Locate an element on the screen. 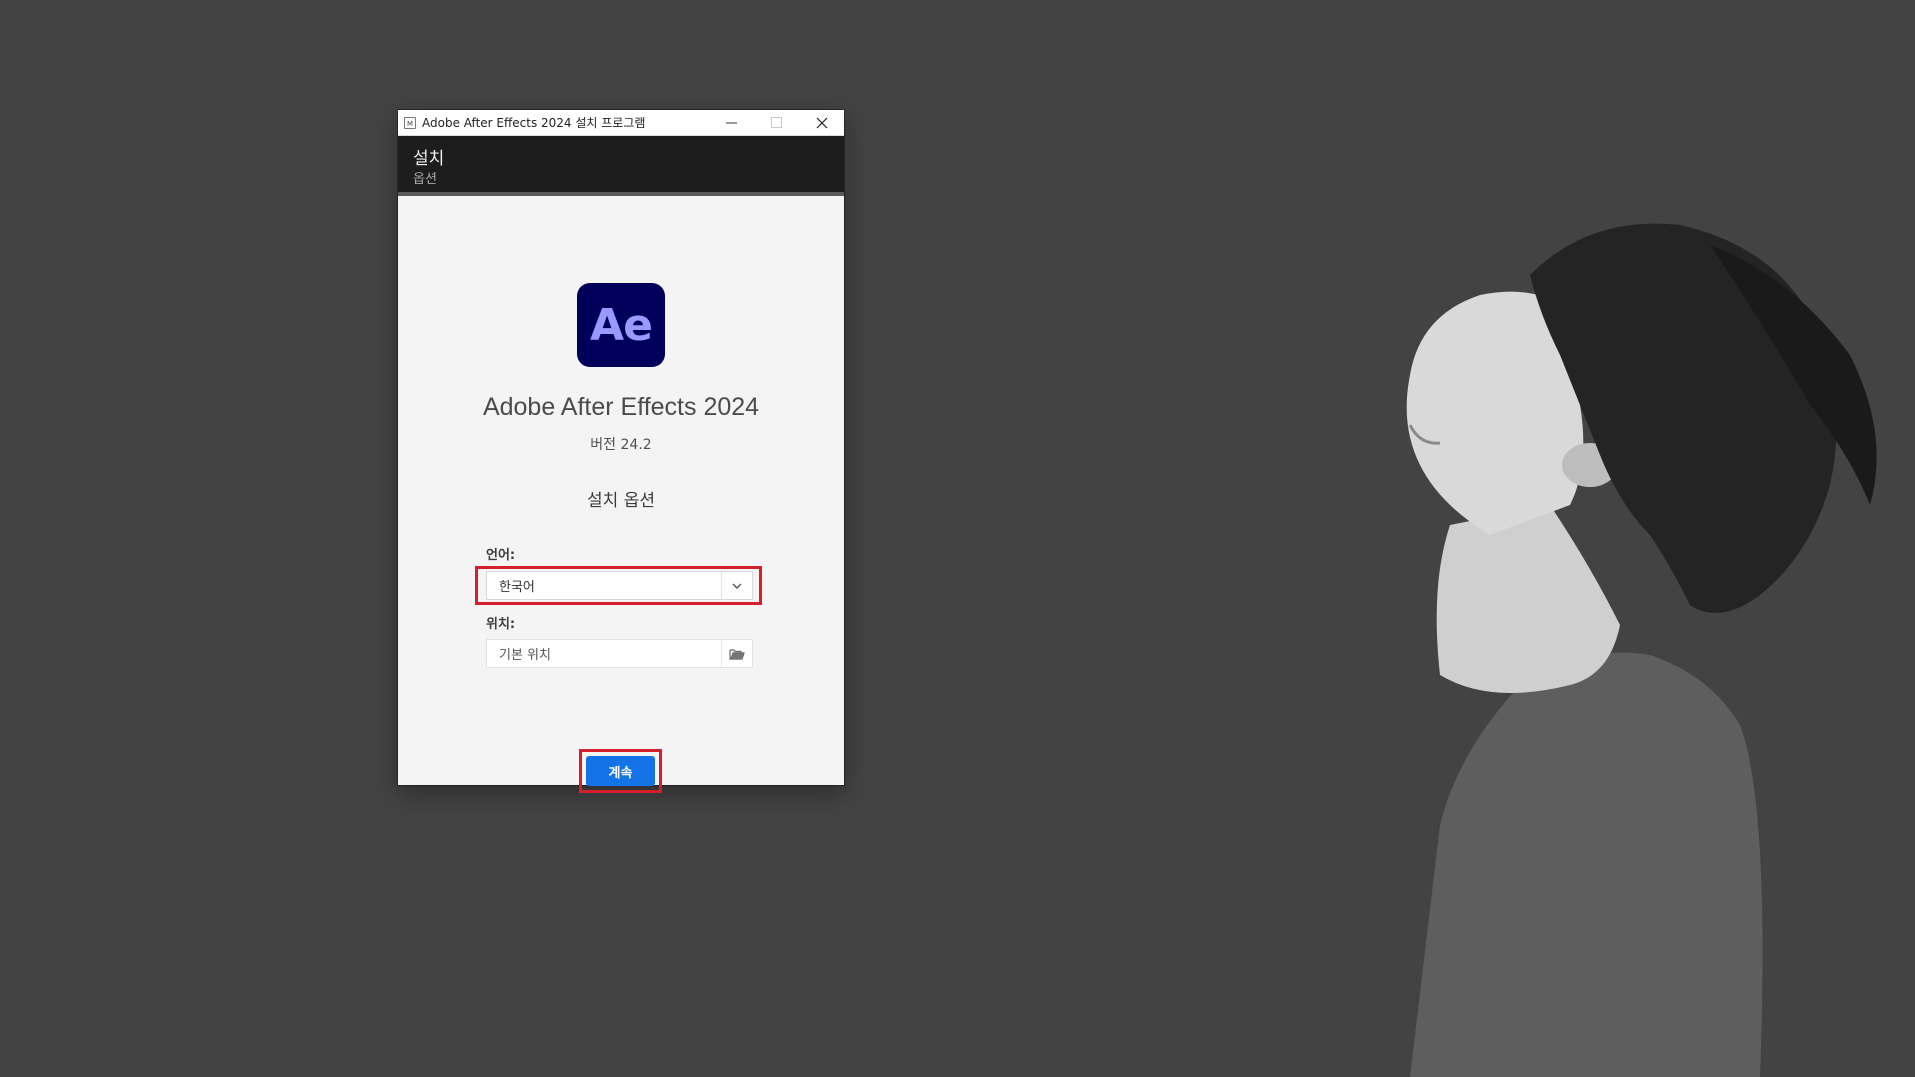  section-title: 설치 옵션 is located at coordinates (621, 501).